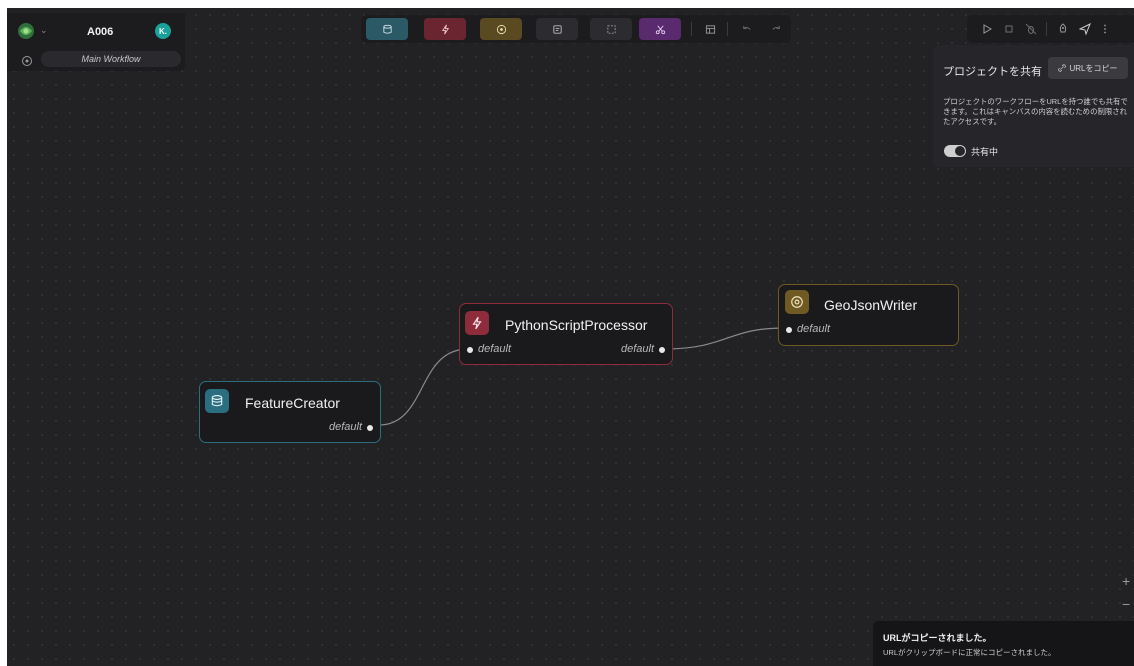 Image resolution: width=1134 pixels, height=666 pixels. Describe the element at coordinates (985, 152) in the screenshot. I see `share-toggle-label: 共有中` at that location.